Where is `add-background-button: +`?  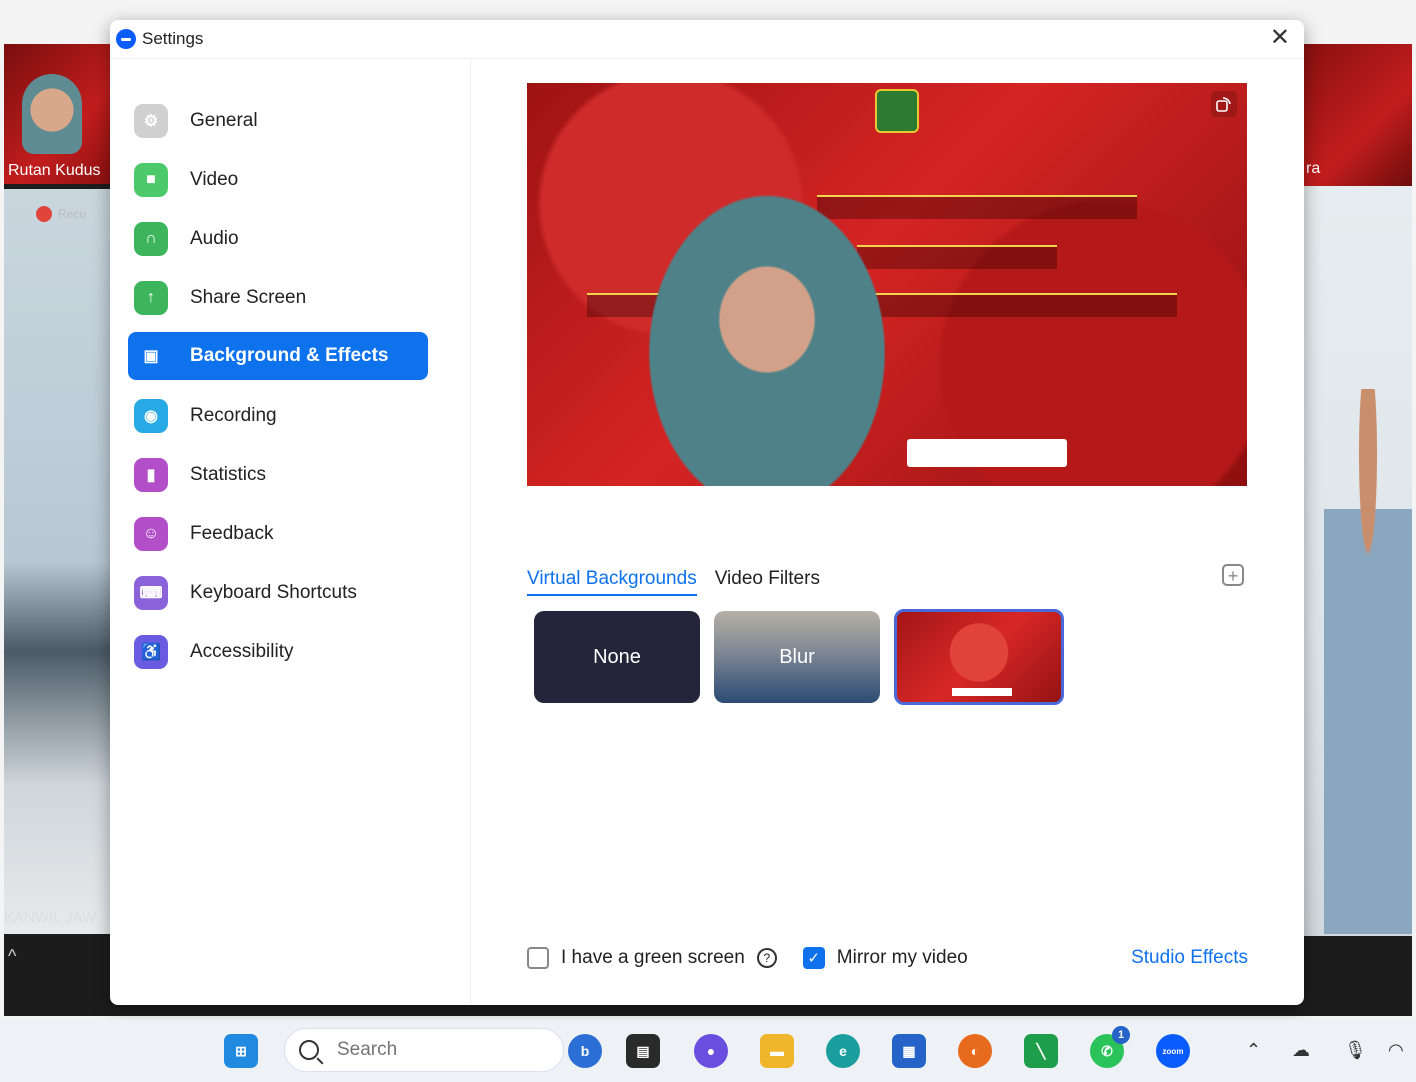 add-background-button: + is located at coordinates (1233, 575).